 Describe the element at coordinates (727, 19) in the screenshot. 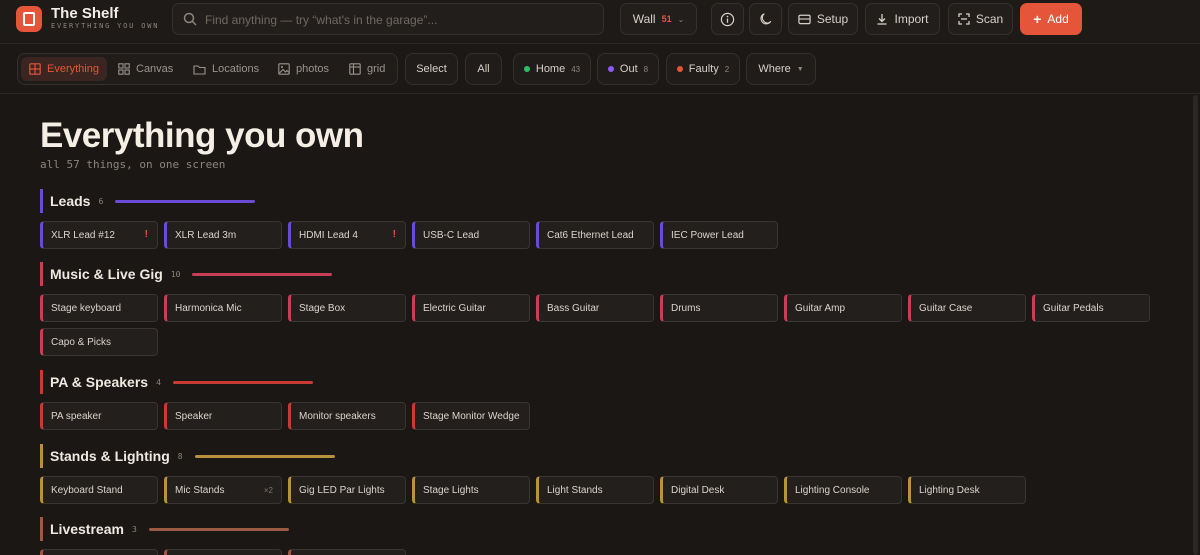

I see `info-button` at that location.